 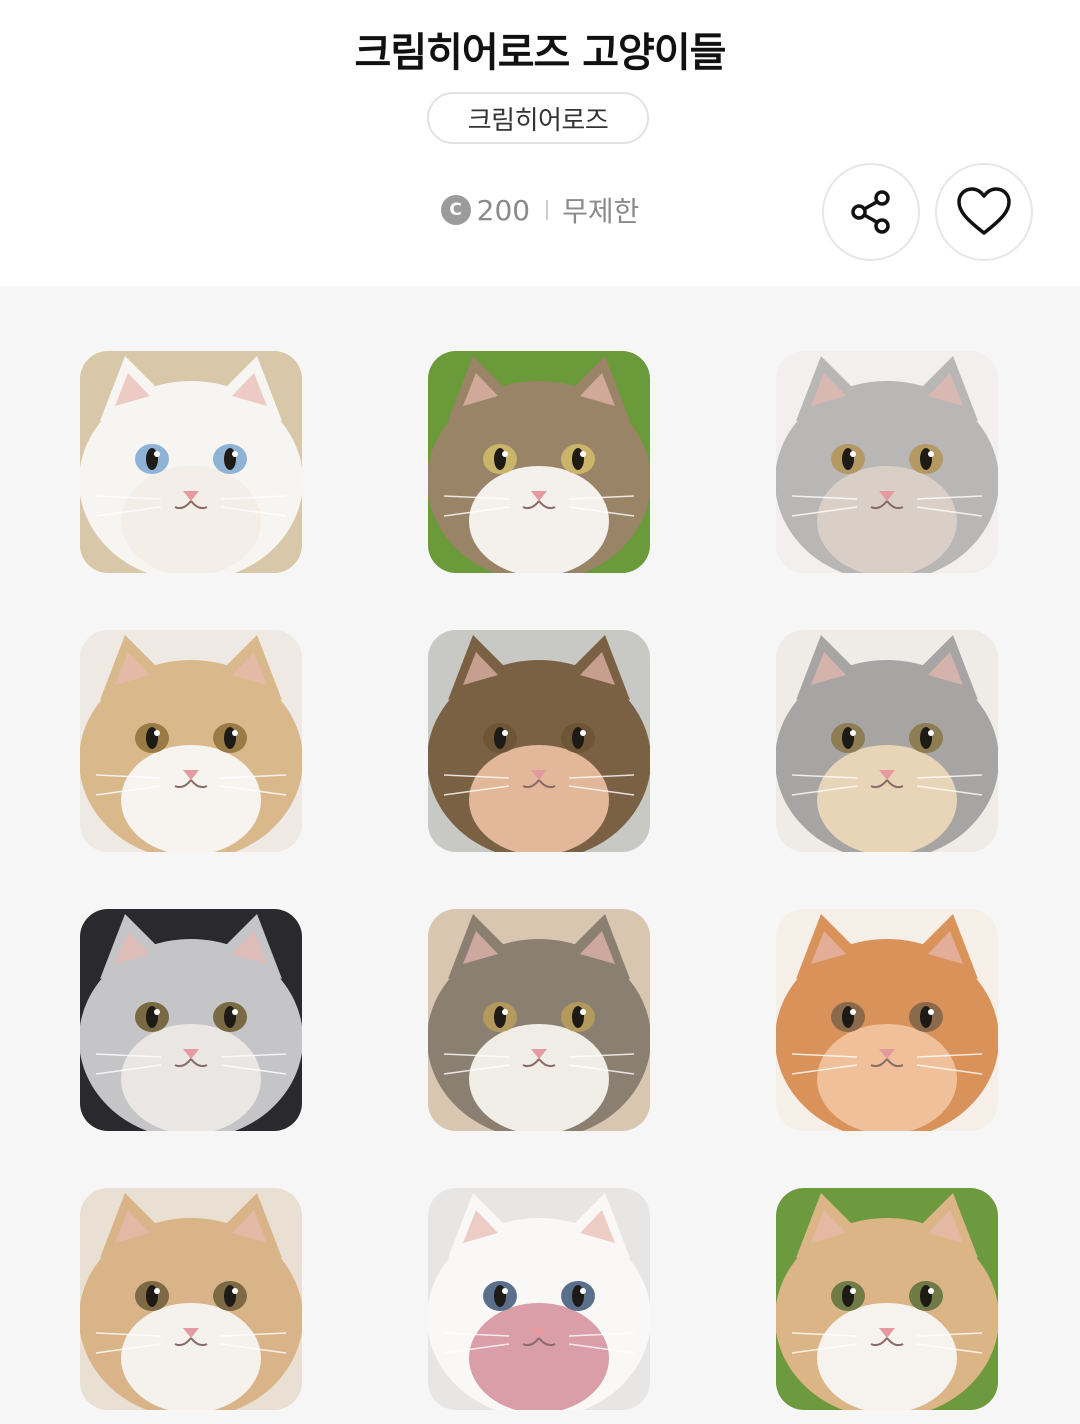 I want to click on heart-icon, so click(x=984, y=211).